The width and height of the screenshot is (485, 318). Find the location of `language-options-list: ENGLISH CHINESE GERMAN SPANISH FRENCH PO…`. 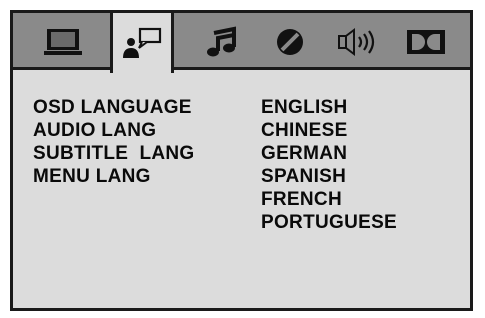

language-options-list: ENGLISH CHINESE GERMAN SPANISH FRENCH PO… is located at coordinates (329, 165).